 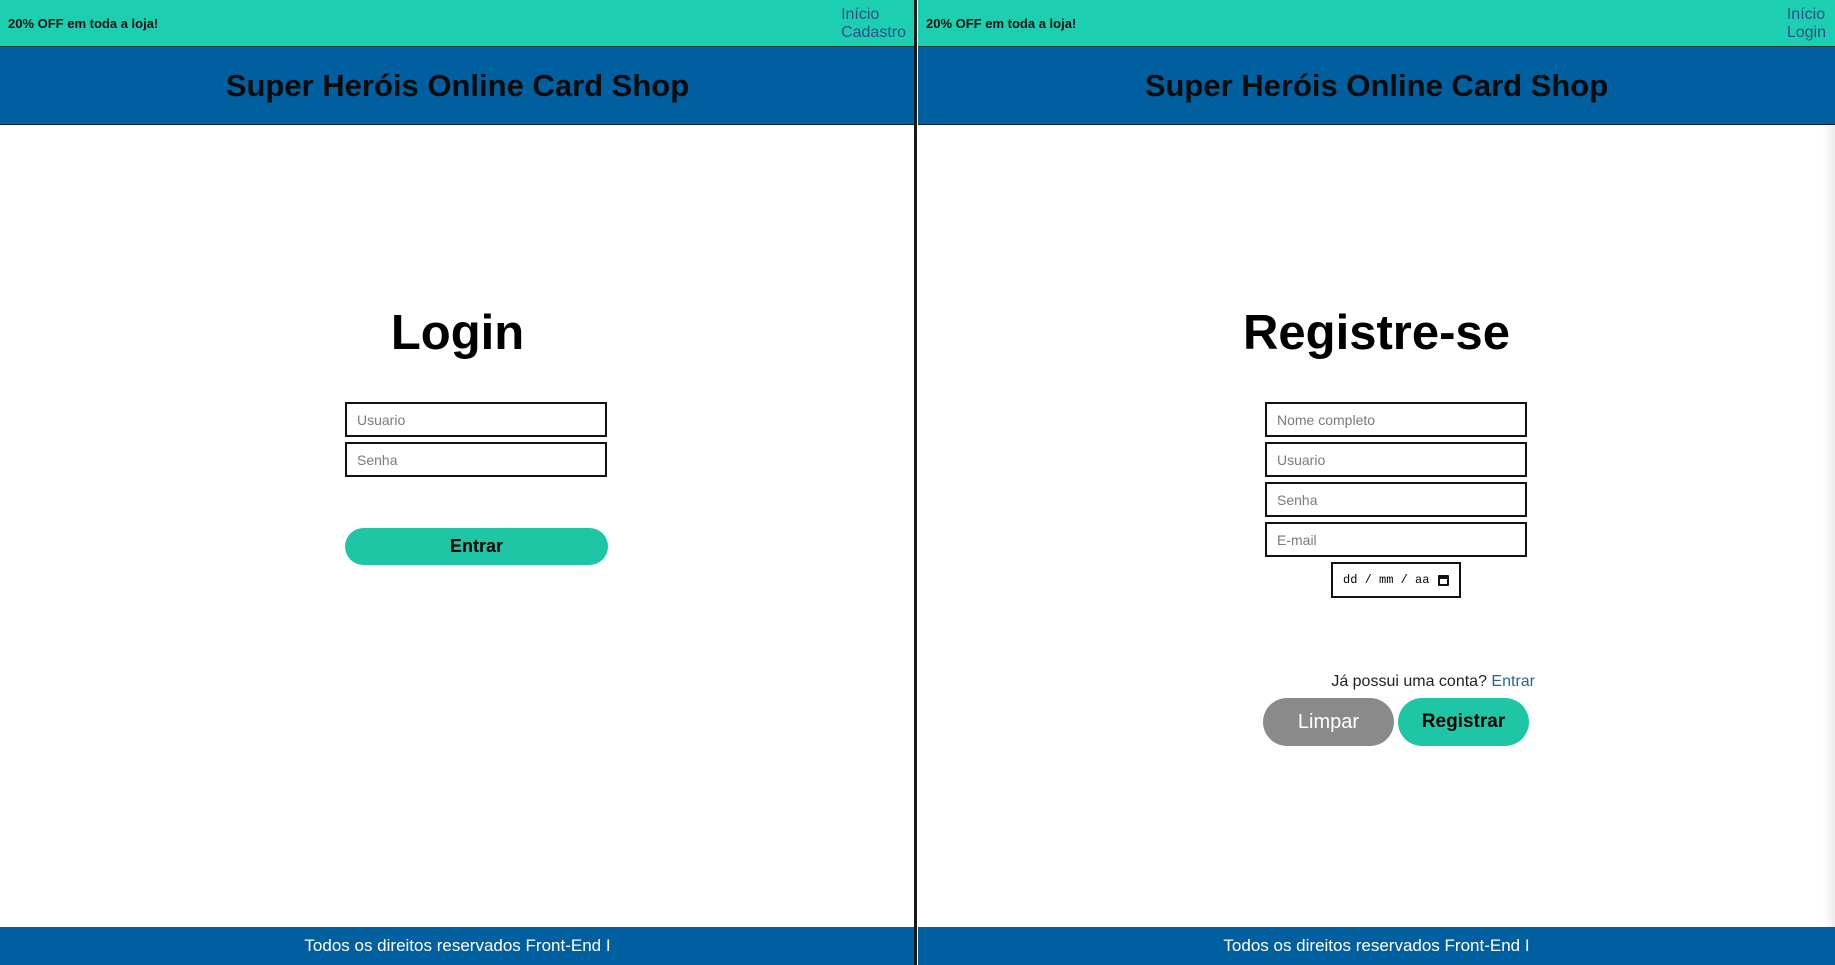 What do you see at coordinates (1443, 580) in the screenshot?
I see `calendar-icon` at bounding box center [1443, 580].